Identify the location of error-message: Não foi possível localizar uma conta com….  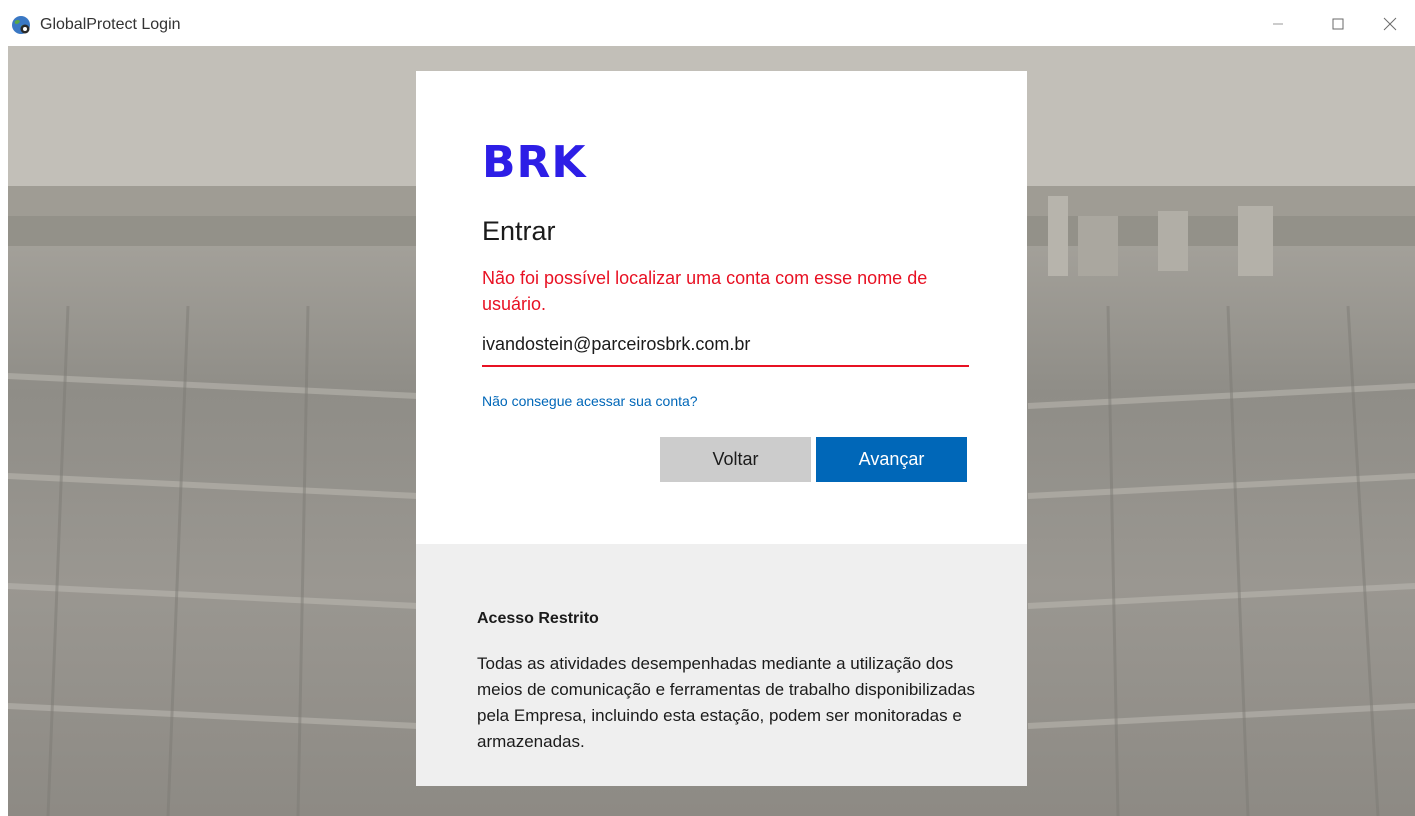
(705, 291).